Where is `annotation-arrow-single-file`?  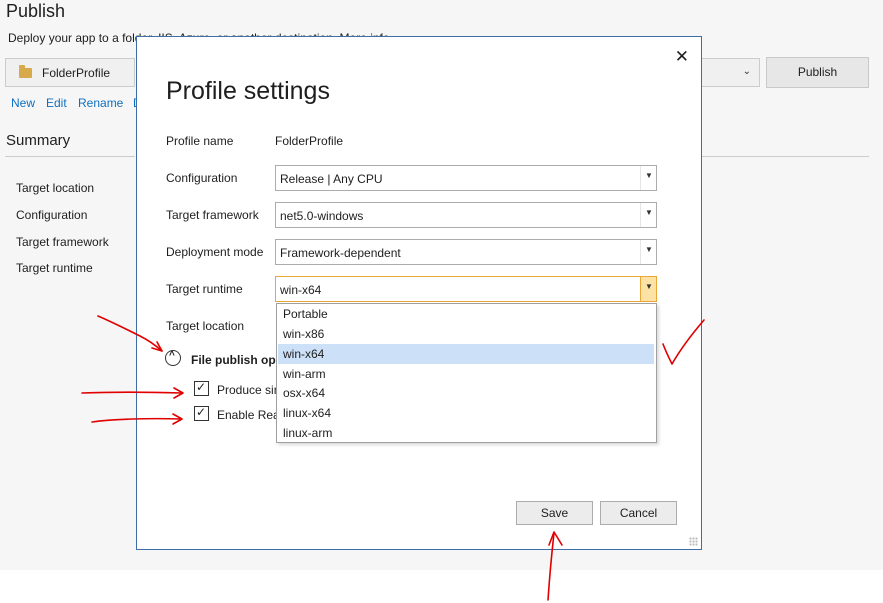 annotation-arrow-single-file is located at coordinates (132, 392).